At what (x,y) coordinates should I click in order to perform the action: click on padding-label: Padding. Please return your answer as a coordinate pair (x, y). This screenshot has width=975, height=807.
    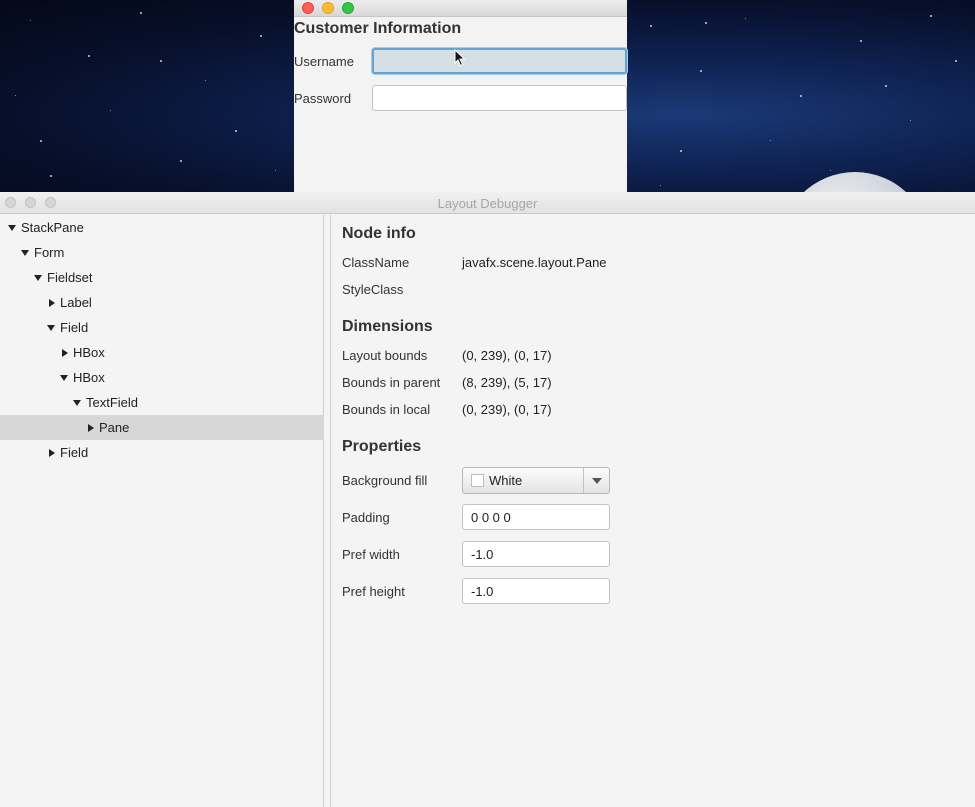
    Looking at the image, I should click on (366, 517).